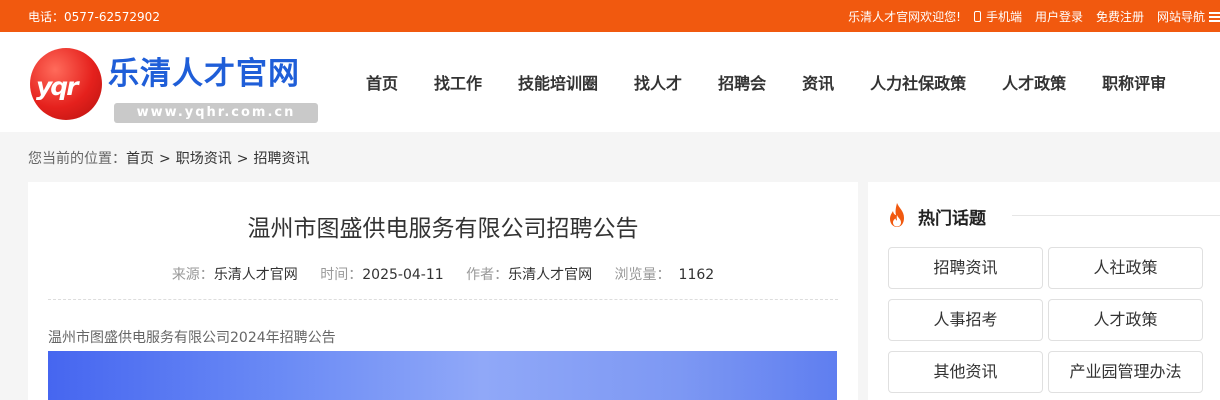  Describe the element at coordinates (1180, 17) in the screenshot. I see `site-nav-label: 网站导航` at that location.